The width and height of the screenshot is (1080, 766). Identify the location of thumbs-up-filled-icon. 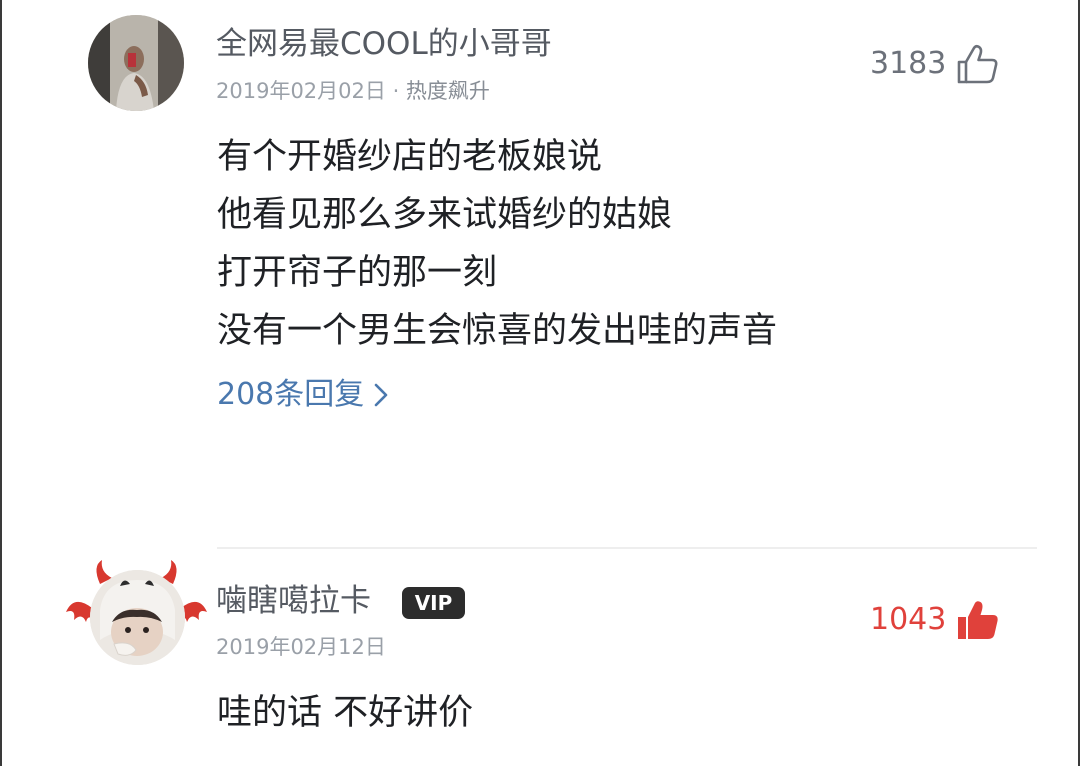
(978, 620).